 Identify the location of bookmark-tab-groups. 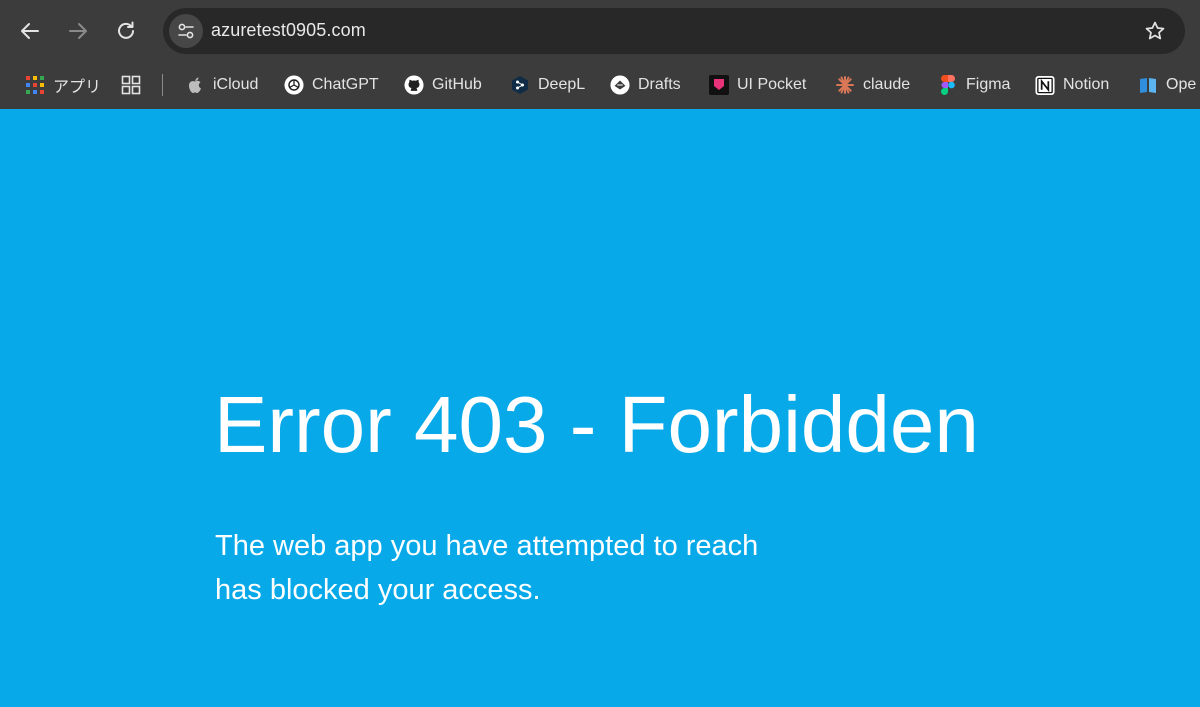
(135, 85).